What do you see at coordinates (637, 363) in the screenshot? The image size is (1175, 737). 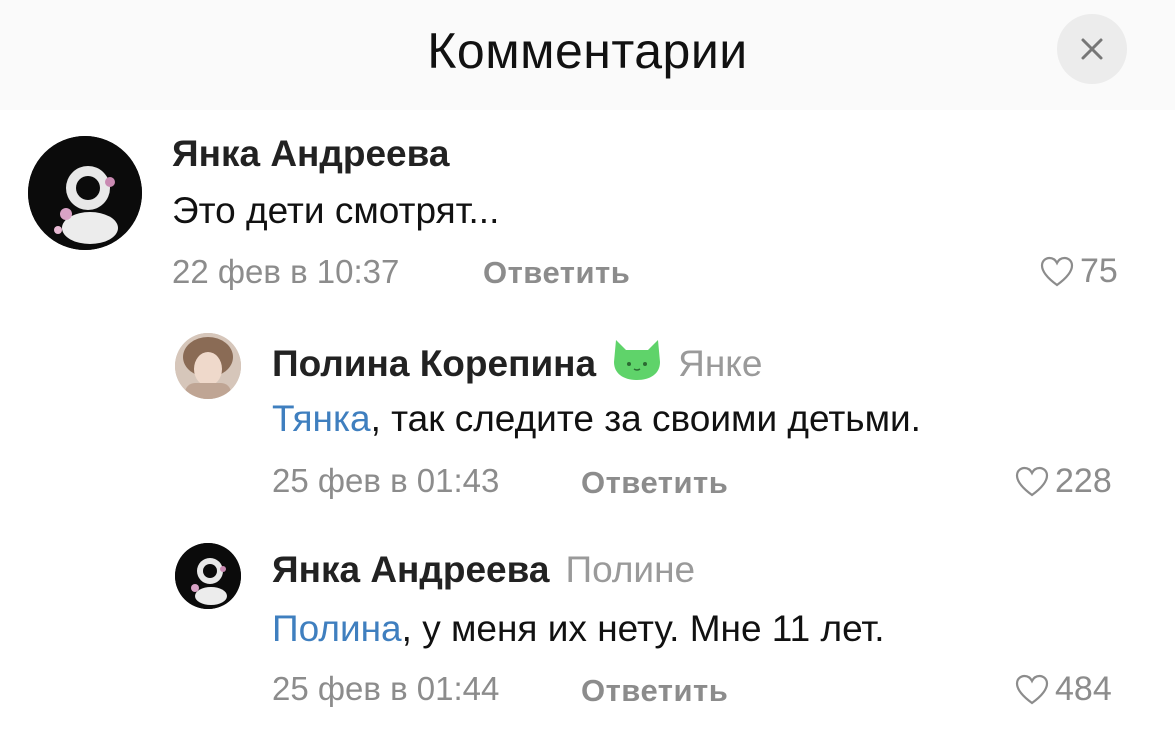 I see `cat-badge-icon` at bounding box center [637, 363].